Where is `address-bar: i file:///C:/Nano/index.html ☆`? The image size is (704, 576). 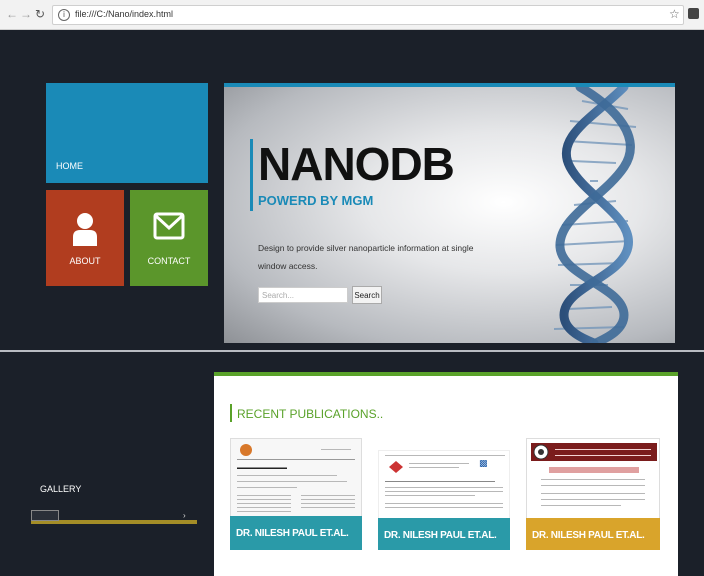
address-bar: i file:///C:/Nano/index.html ☆ is located at coordinates (368, 15).